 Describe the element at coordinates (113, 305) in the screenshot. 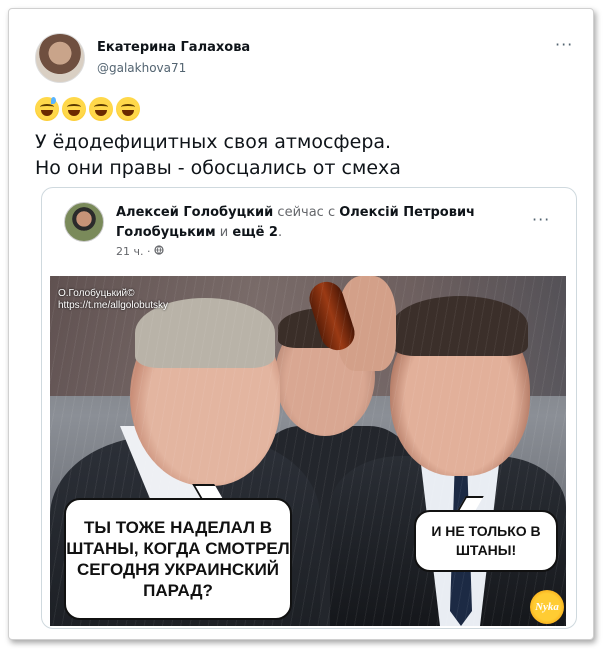

I see `watermark-link: https://t.me/allgolobutsky` at that location.